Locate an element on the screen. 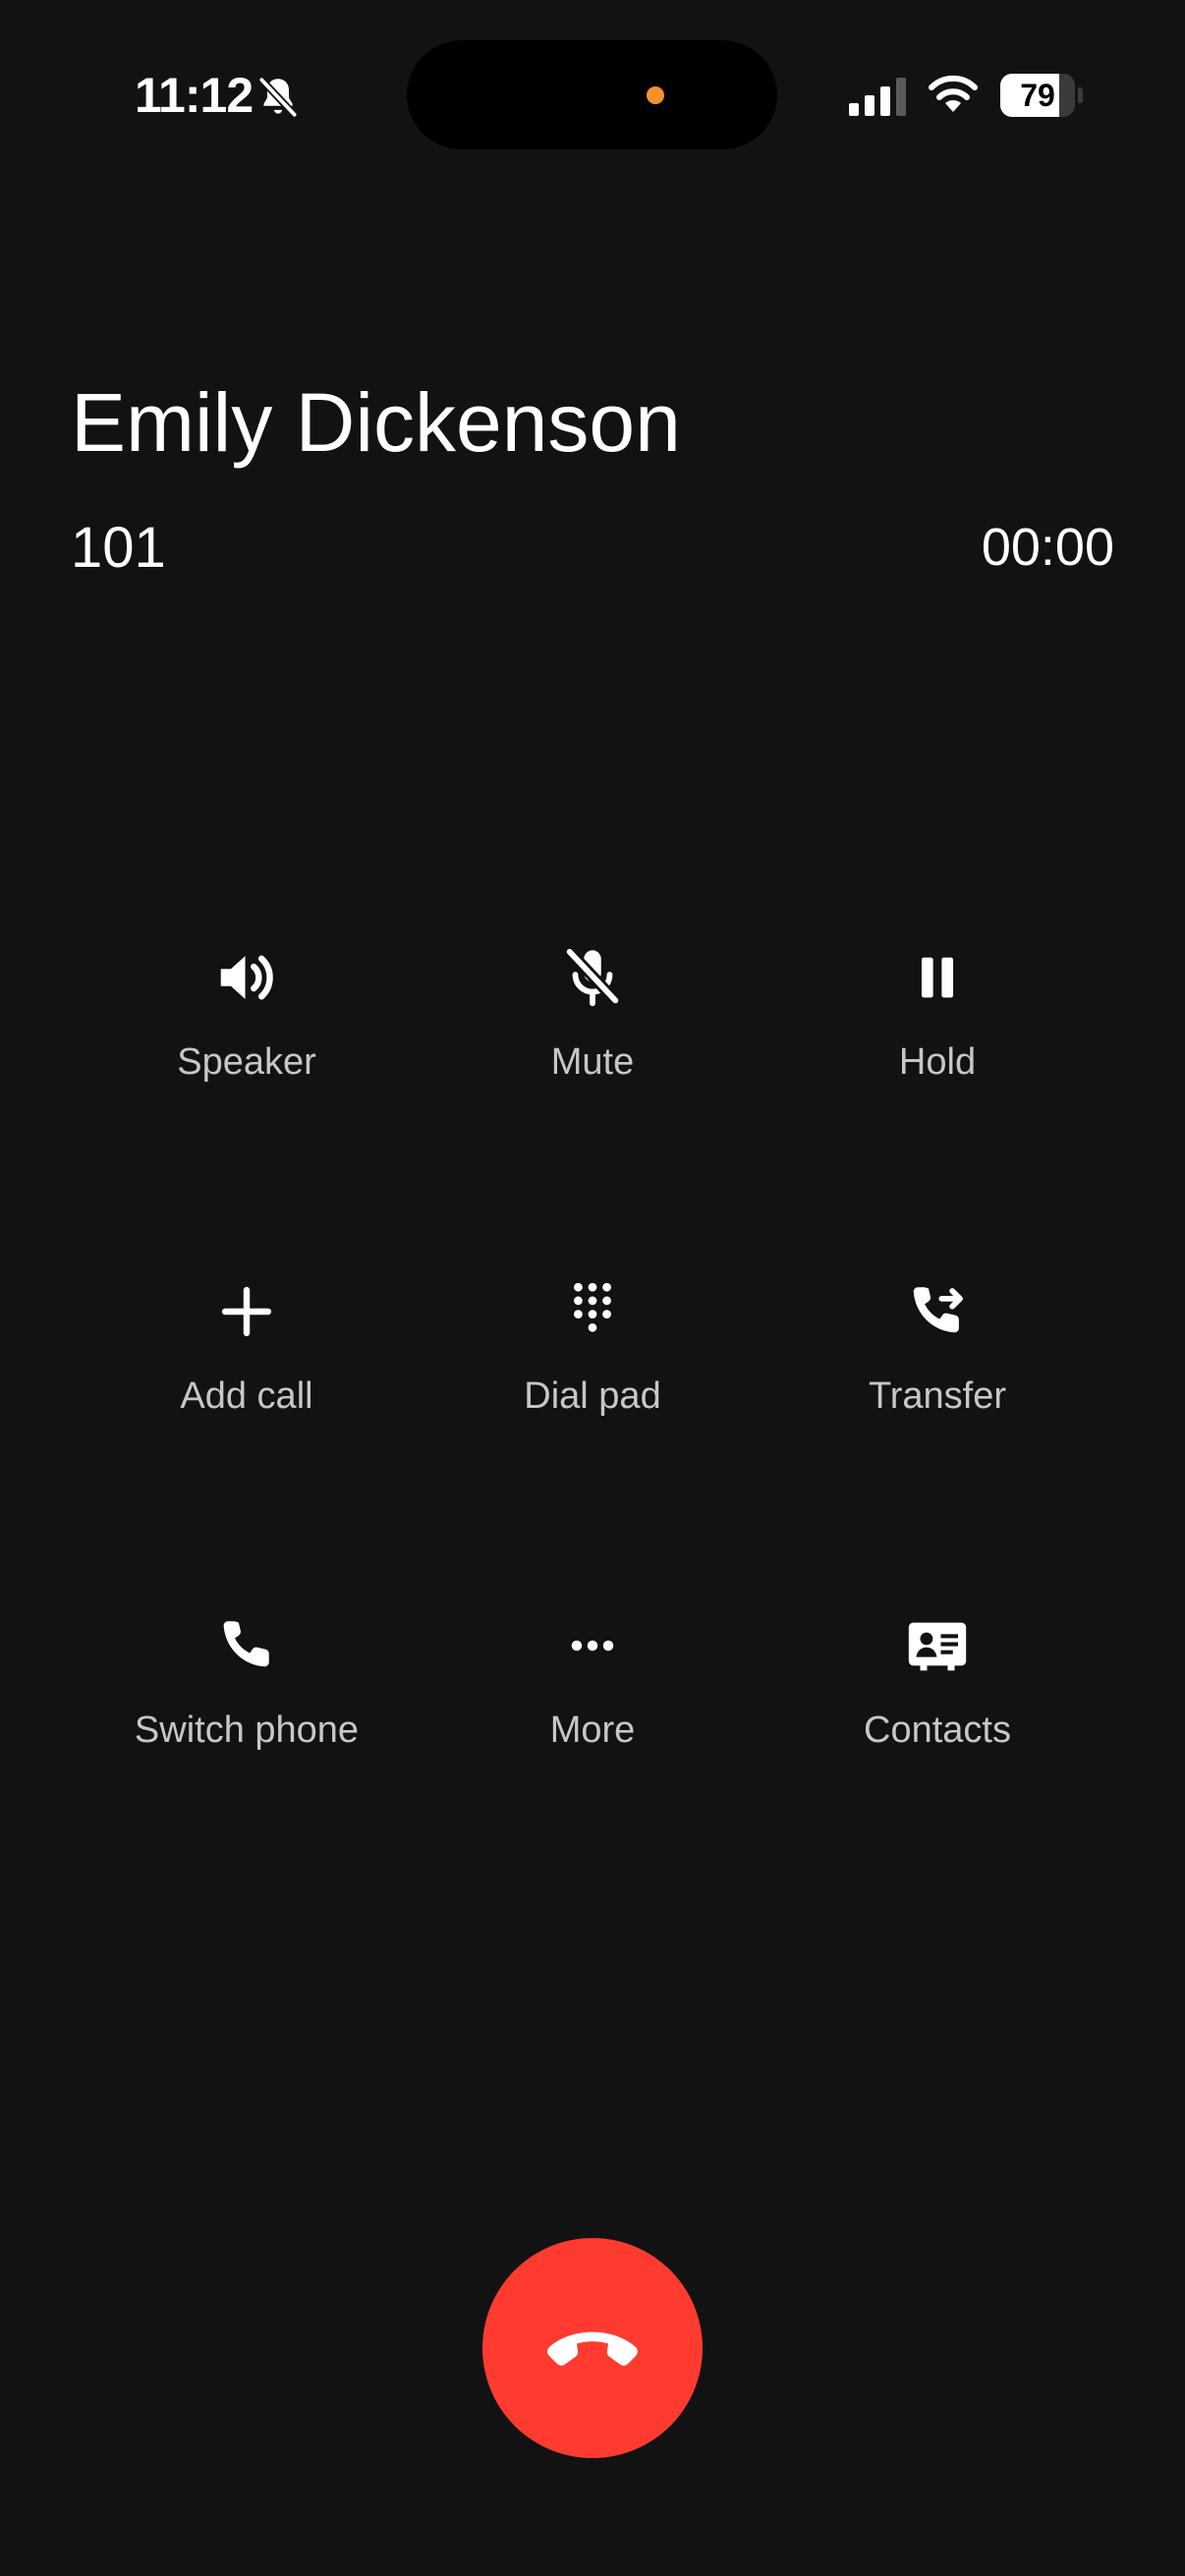  end-call-button is located at coordinates (592, 2348).